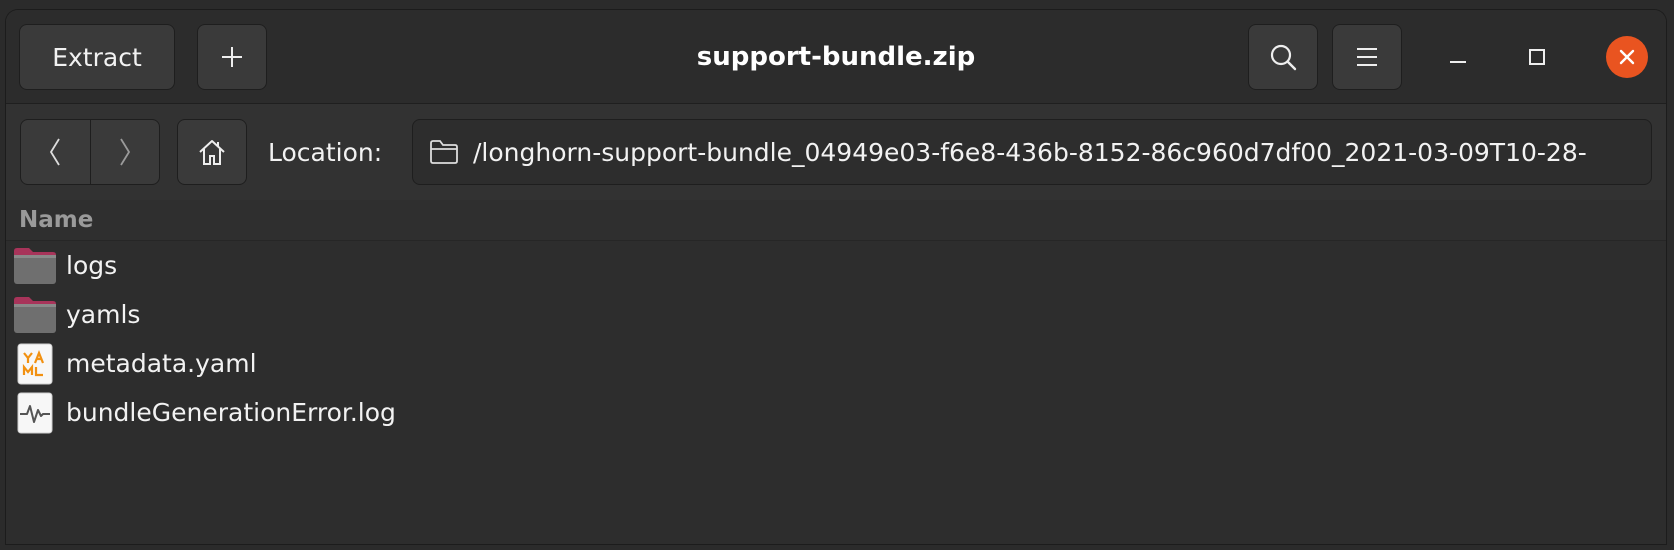 Image resolution: width=1674 pixels, height=550 pixels. I want to click on chevron-right-icon, so click(124, 152).